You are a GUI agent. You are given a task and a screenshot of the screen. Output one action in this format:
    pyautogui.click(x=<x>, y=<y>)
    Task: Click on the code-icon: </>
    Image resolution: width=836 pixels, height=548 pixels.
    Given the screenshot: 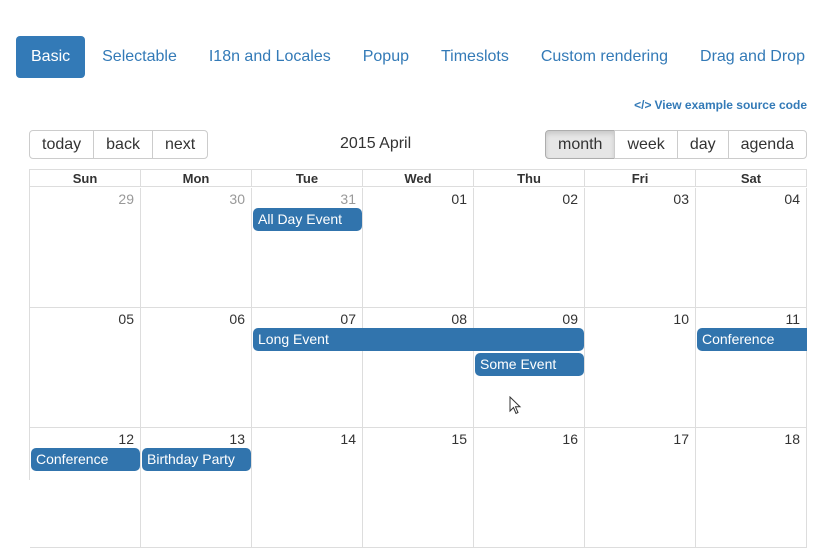 What is the action you would take?
    pyautogui.click(x=643, y=105)
    